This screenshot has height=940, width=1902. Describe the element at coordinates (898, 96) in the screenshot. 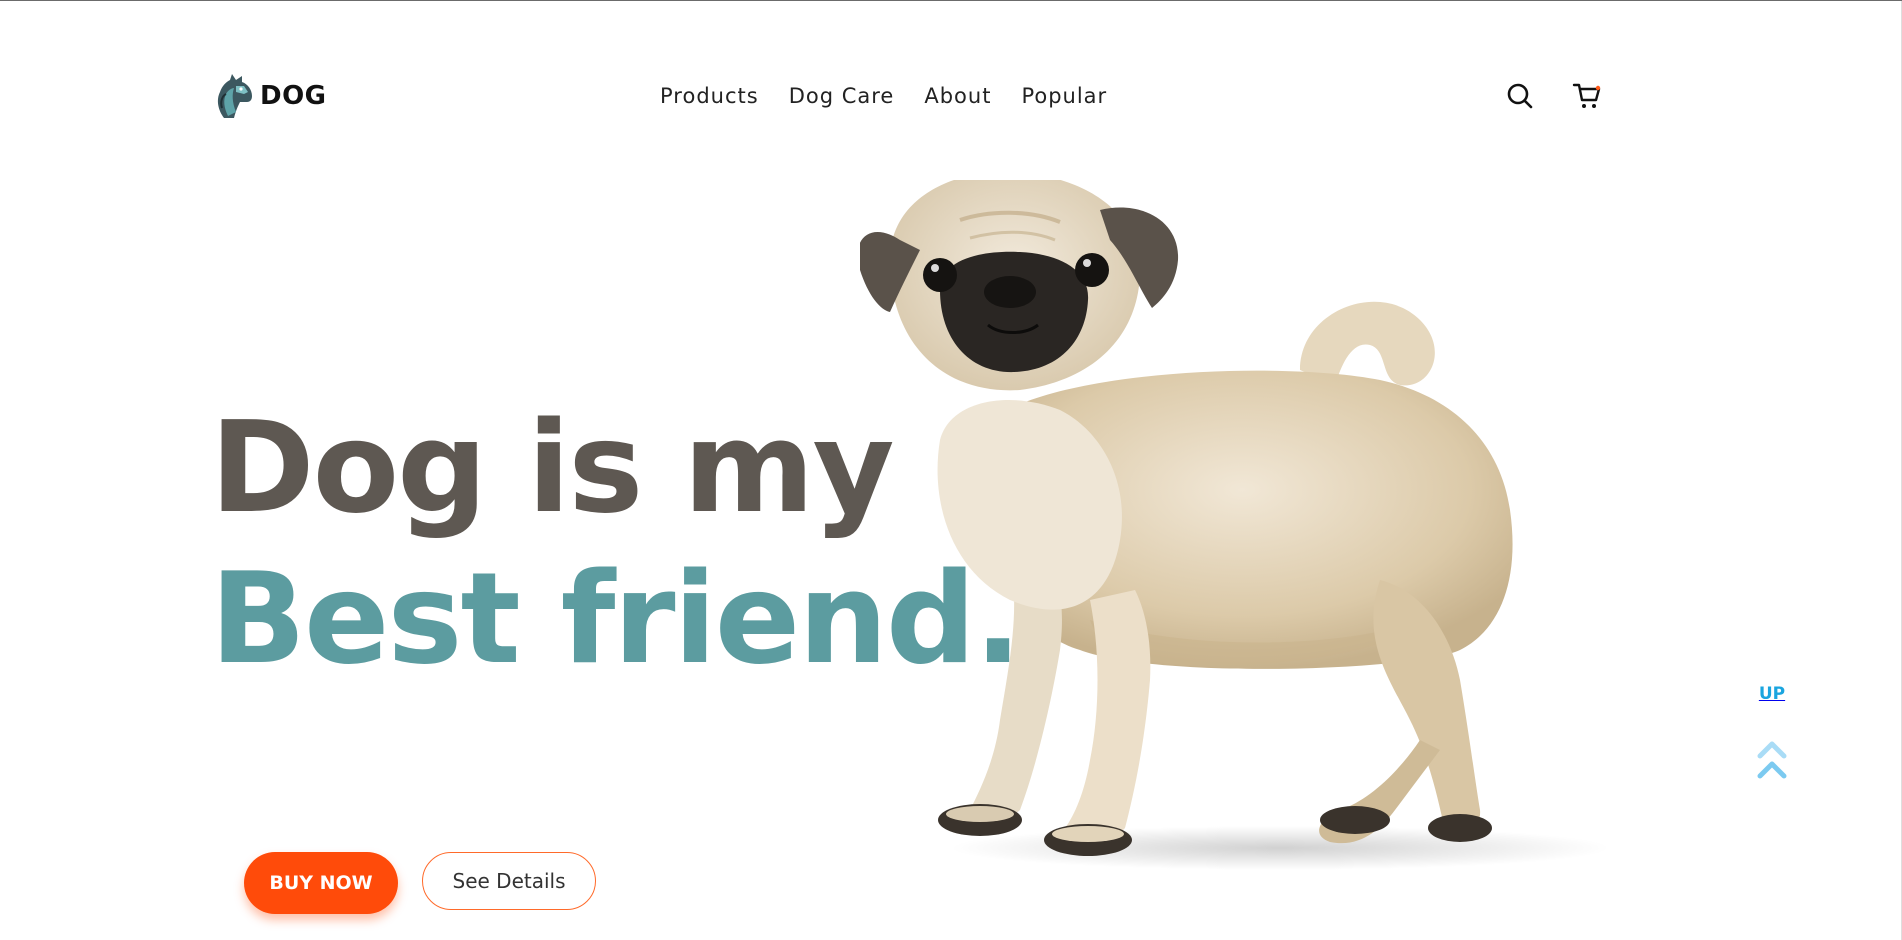

I see `main-nav: Products Dog Care About Popular` at that location.